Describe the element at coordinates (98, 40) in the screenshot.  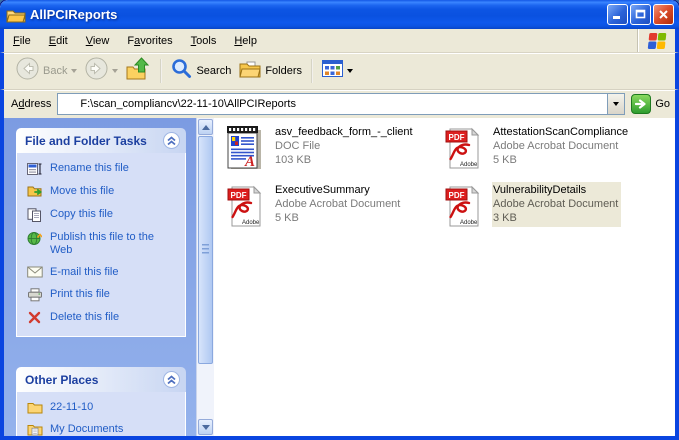
I see `menu-view: View` at that location.